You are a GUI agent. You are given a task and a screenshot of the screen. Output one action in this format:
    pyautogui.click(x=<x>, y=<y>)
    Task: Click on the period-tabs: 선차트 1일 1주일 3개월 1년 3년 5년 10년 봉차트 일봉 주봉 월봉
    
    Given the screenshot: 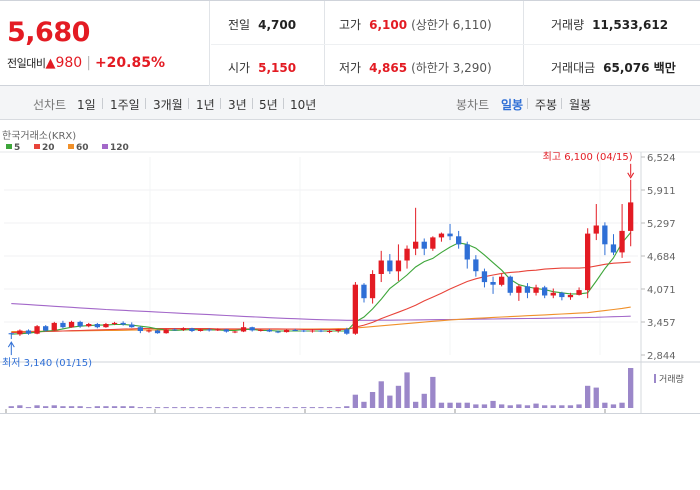 What is the action you would take?
    pyautogui.click(x=350, y=103)
    